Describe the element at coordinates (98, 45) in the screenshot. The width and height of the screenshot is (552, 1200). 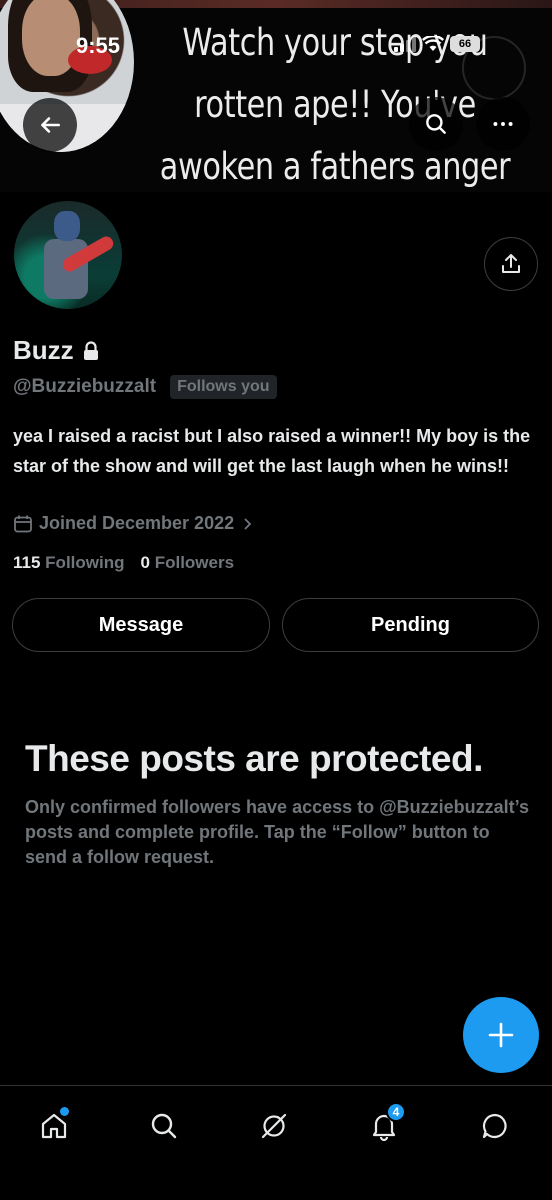
I see `status-time: 9:55` at that location.